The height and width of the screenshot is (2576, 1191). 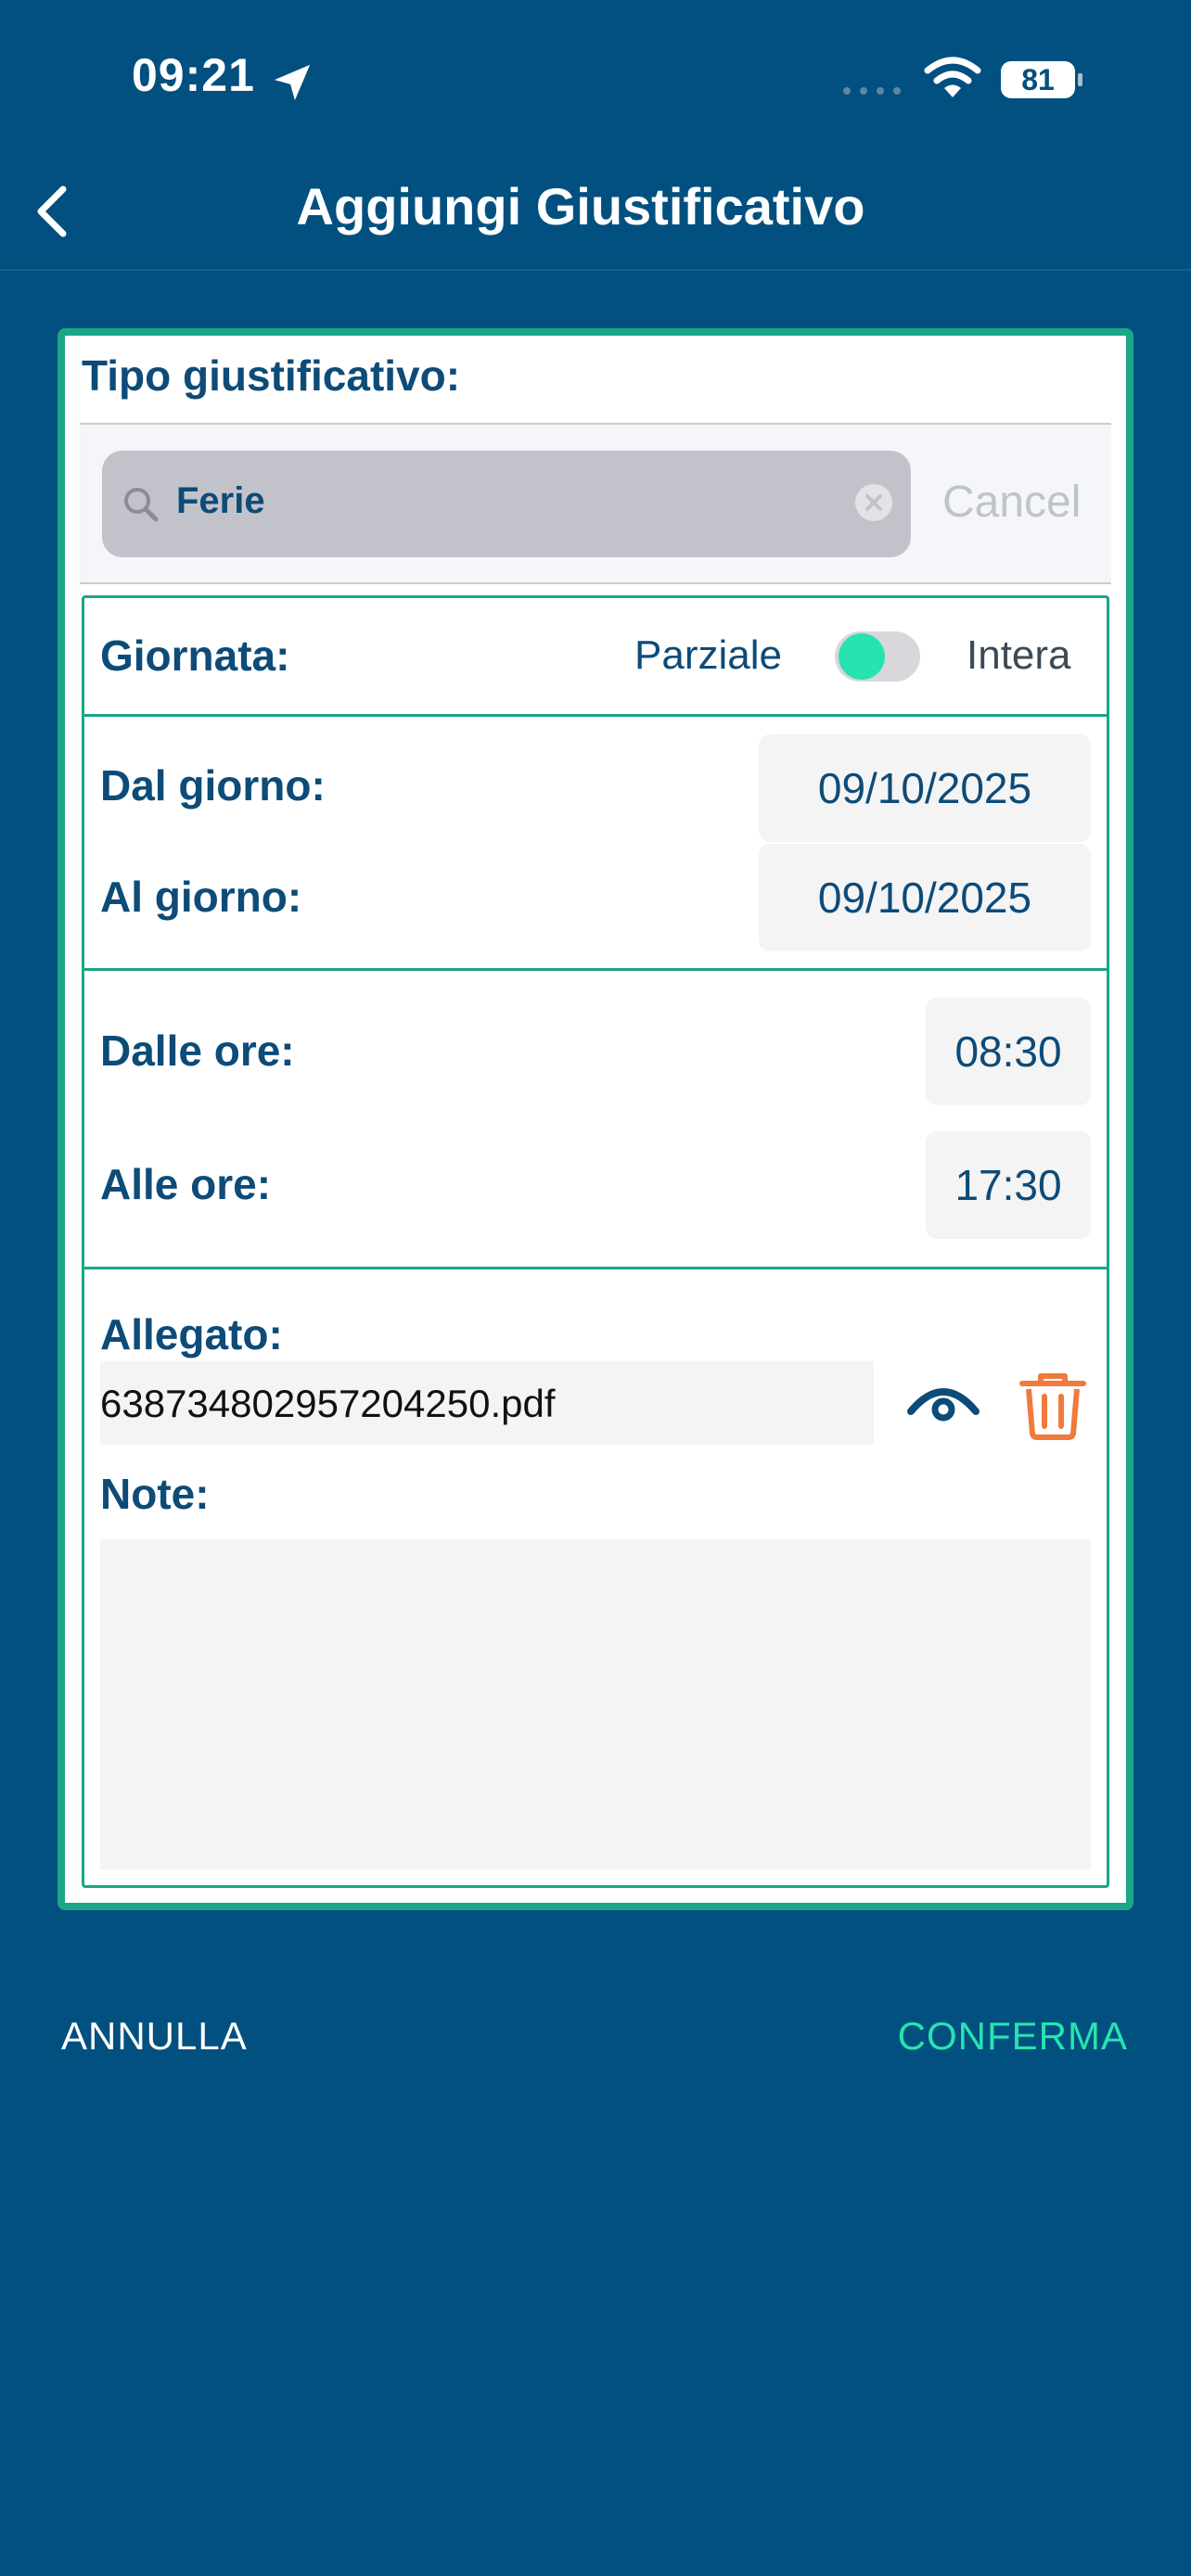 What do you see at coordinates (925, 897) in the screenshot?
I see `al-giorno-field: 09/10/2025` at bounding box center [925, 897].